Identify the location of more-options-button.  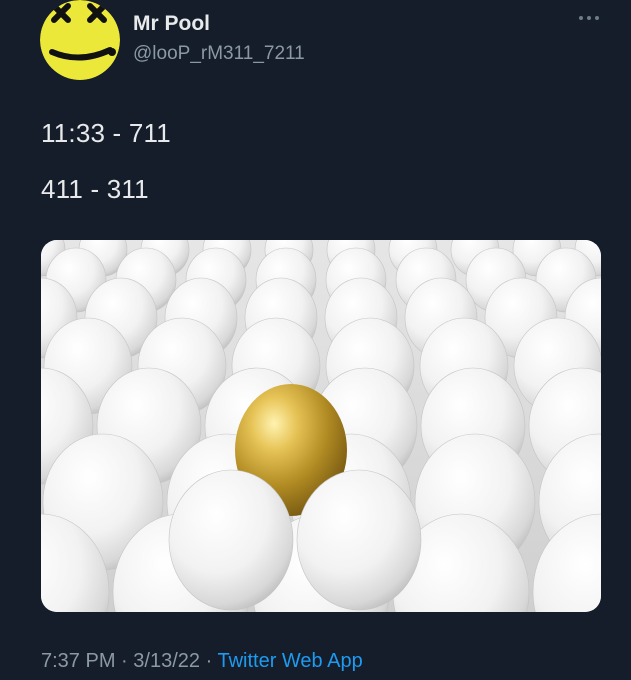
(589, 18).